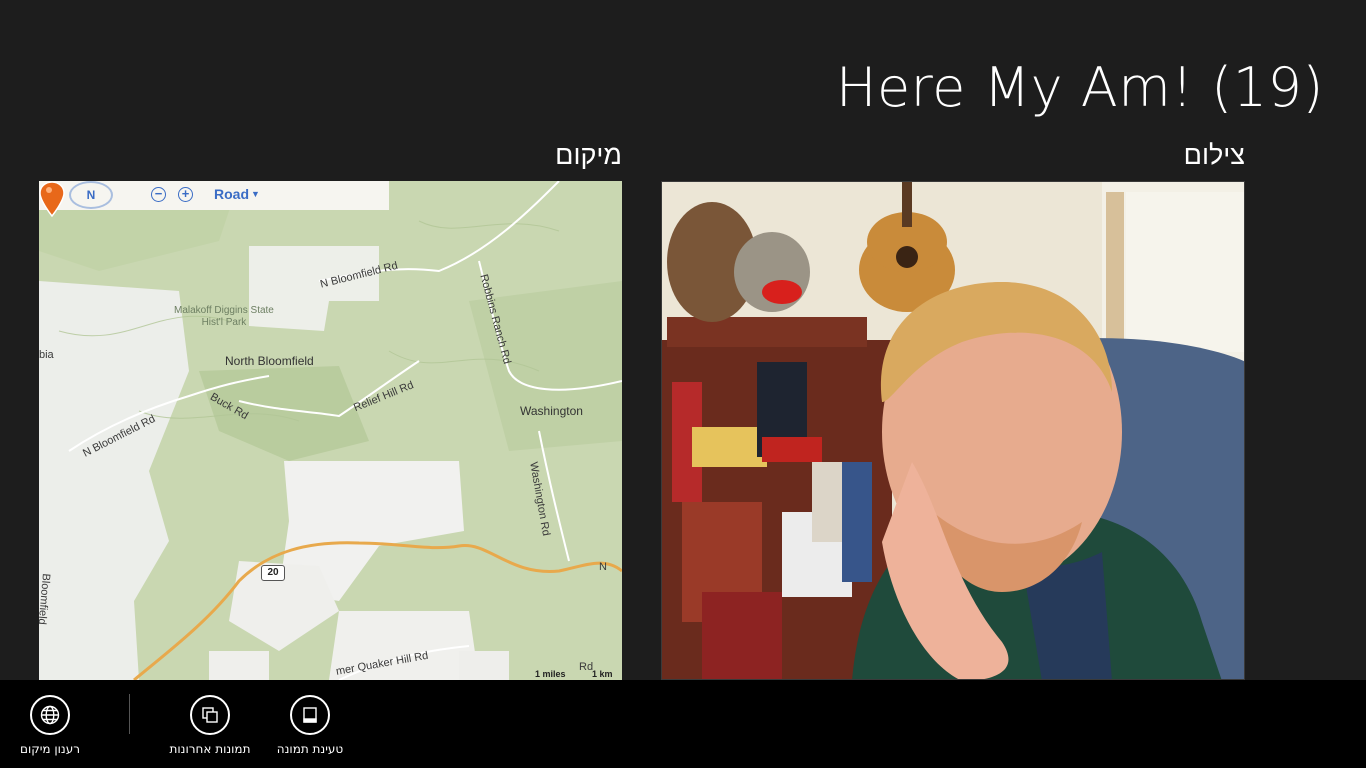 This screenshot has width=1366, height=768. What do you see at coordinates (210, 749) in the screenshot?
I see `recent-pictures-label: תמונות אחרונות` at bounding box center [210, 749].